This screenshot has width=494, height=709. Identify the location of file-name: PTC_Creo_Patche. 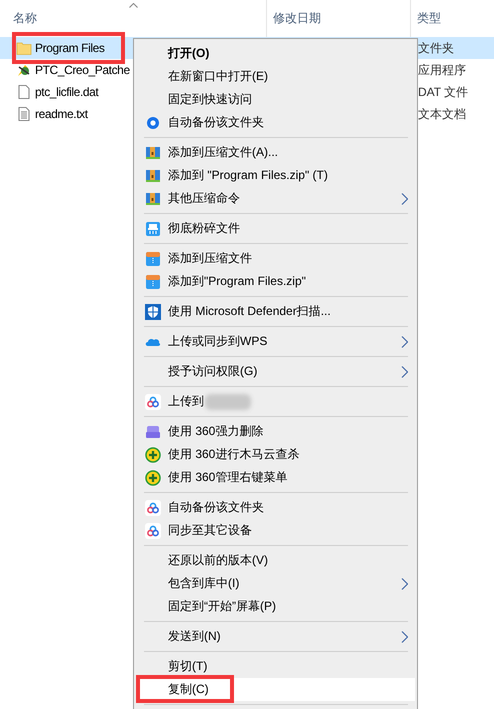
(82, 70).